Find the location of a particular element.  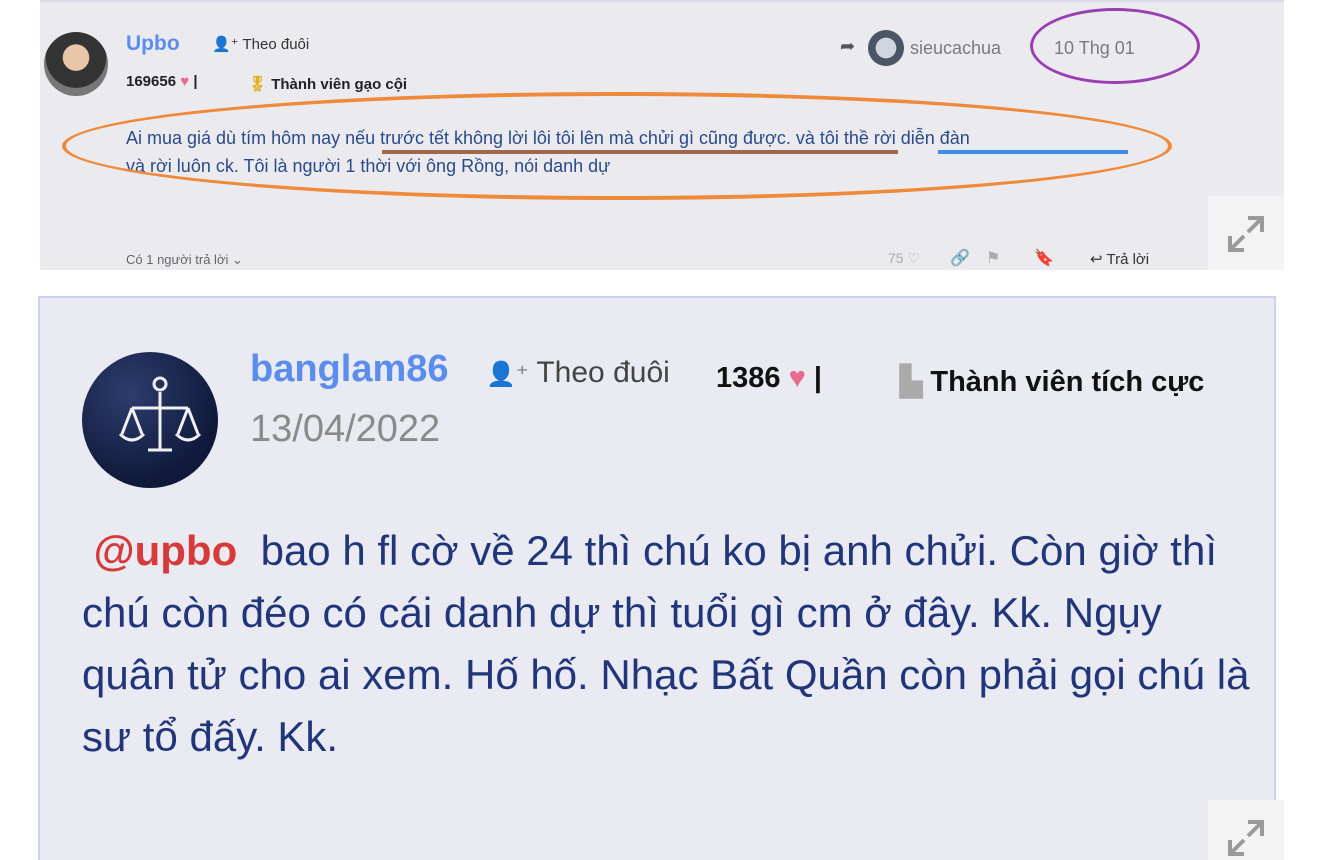

replies-toggle: Có 1 người trả lời ⌄ is located at coordinates (184, 260).